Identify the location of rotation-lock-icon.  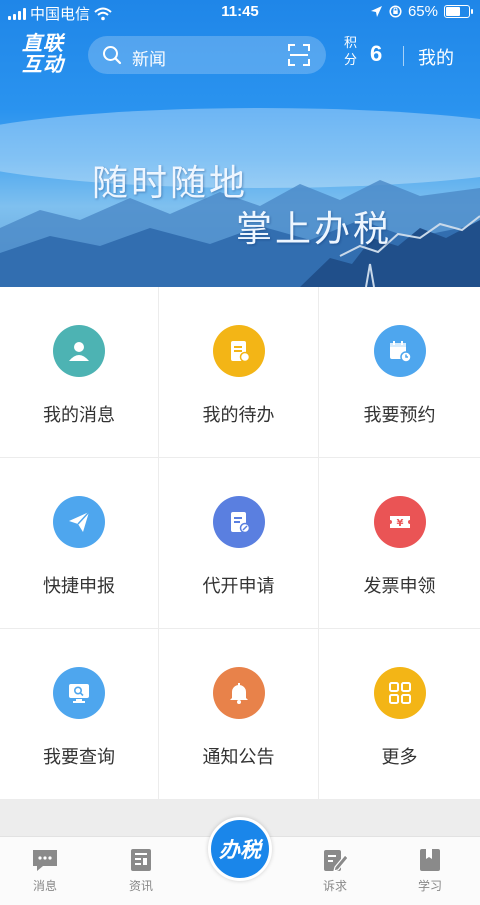
(395, 11).